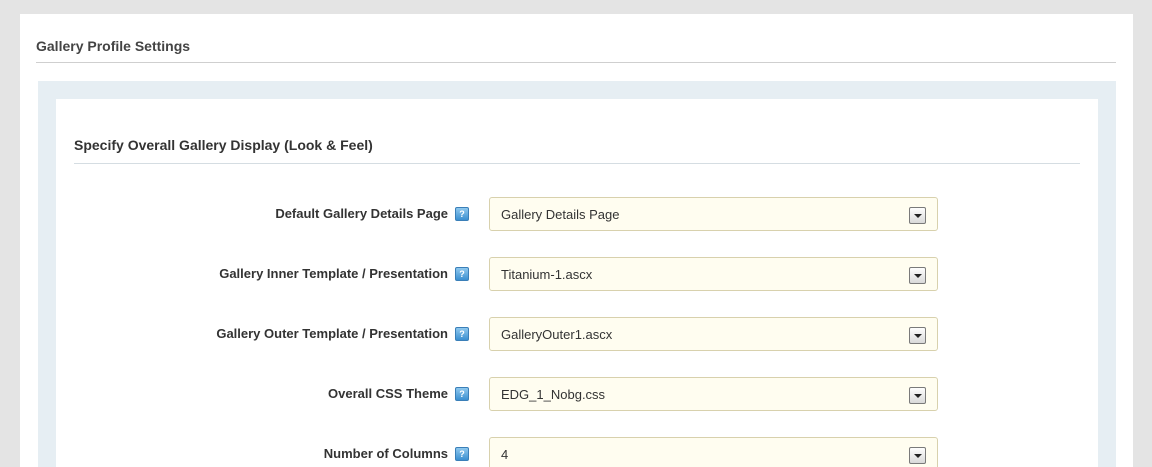 The image size is (1152, 467). Describe the element at coordinates (713, 214) in the screenshot. I see `default-details-page-select: Gallery Details Page` at that location.